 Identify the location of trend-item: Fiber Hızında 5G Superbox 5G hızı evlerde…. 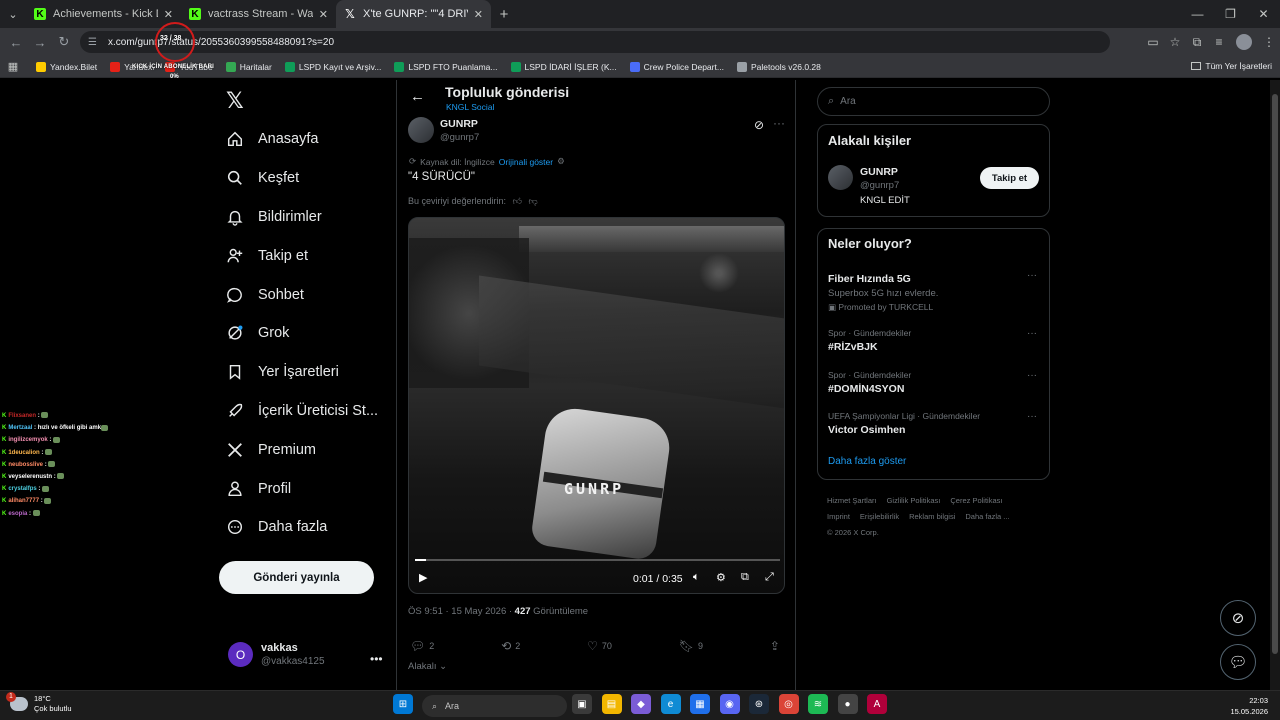
(933, 291).